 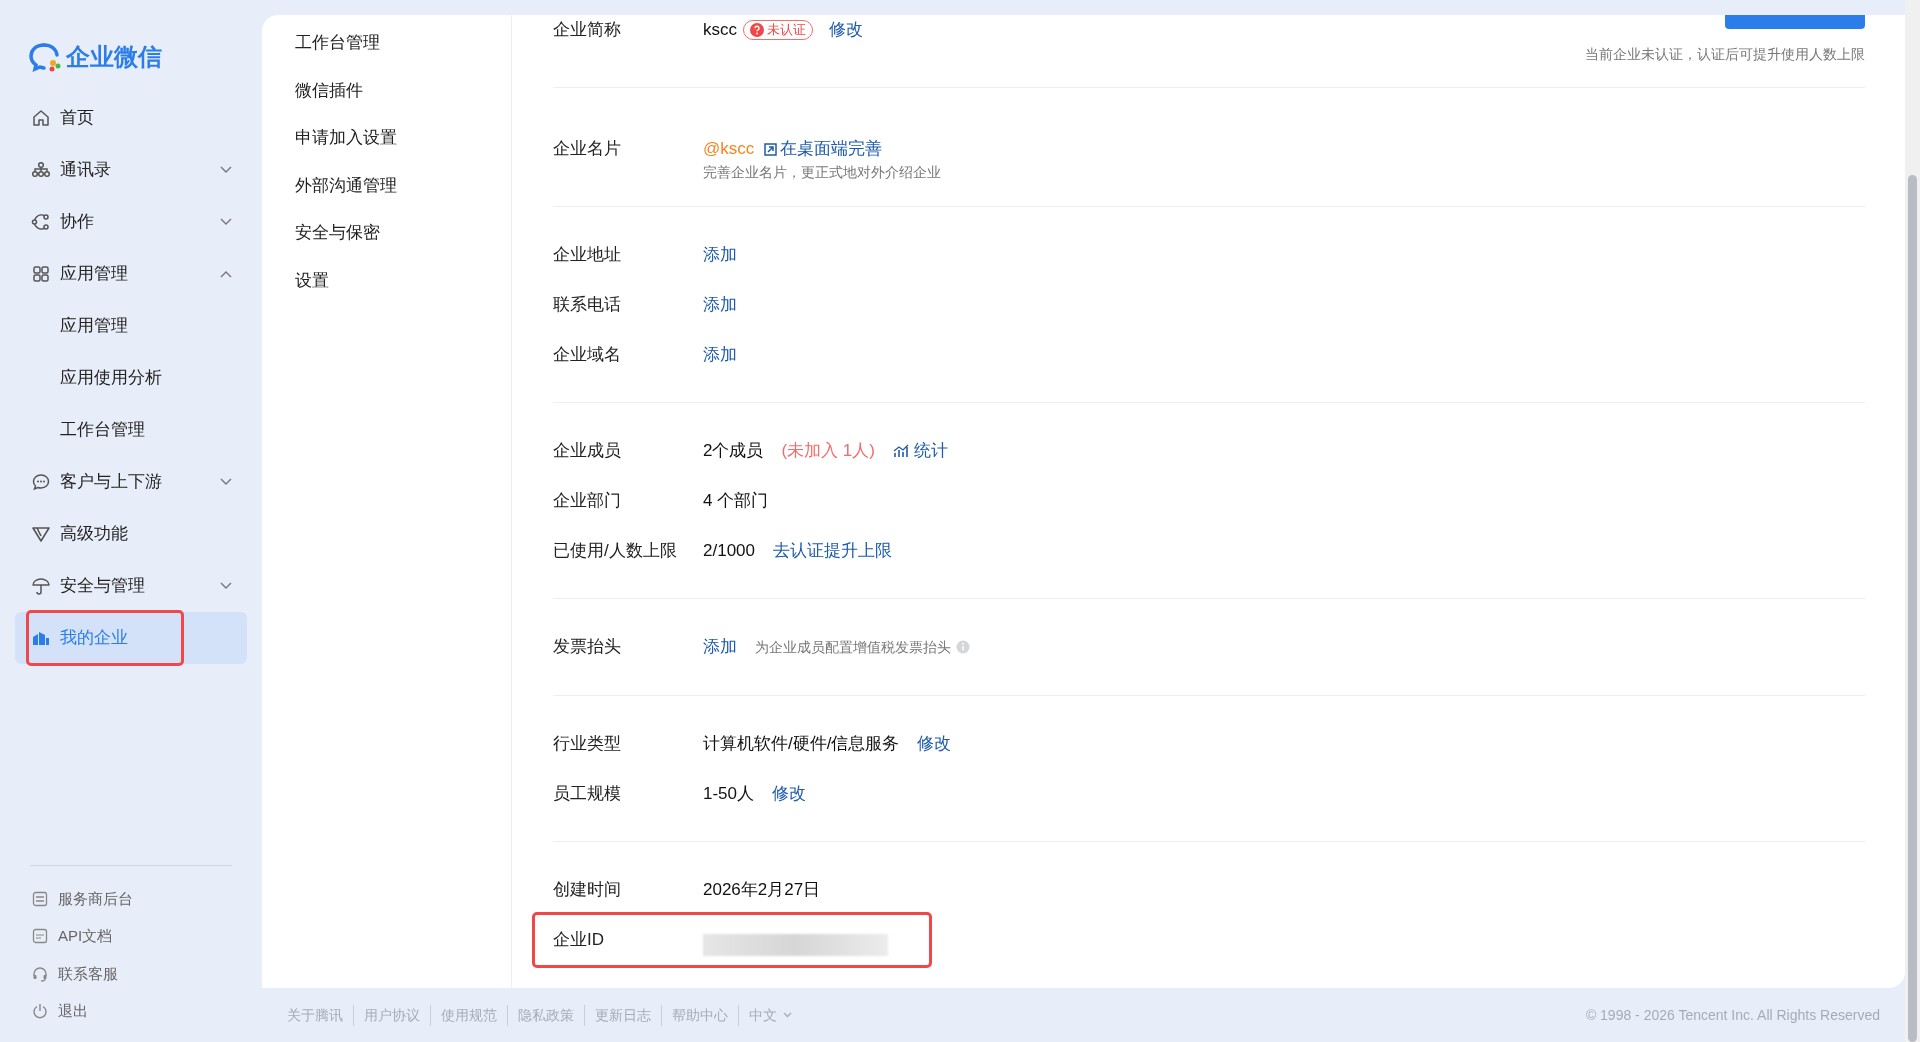 I want to click on logo-text: 企业微信, so click(x=114, y=57).